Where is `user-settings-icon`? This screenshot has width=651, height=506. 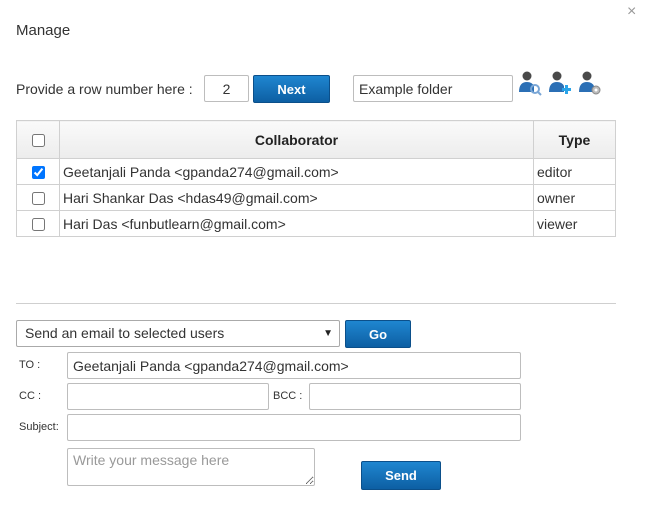 user-settings-icon is located at coordinates (590, 83).